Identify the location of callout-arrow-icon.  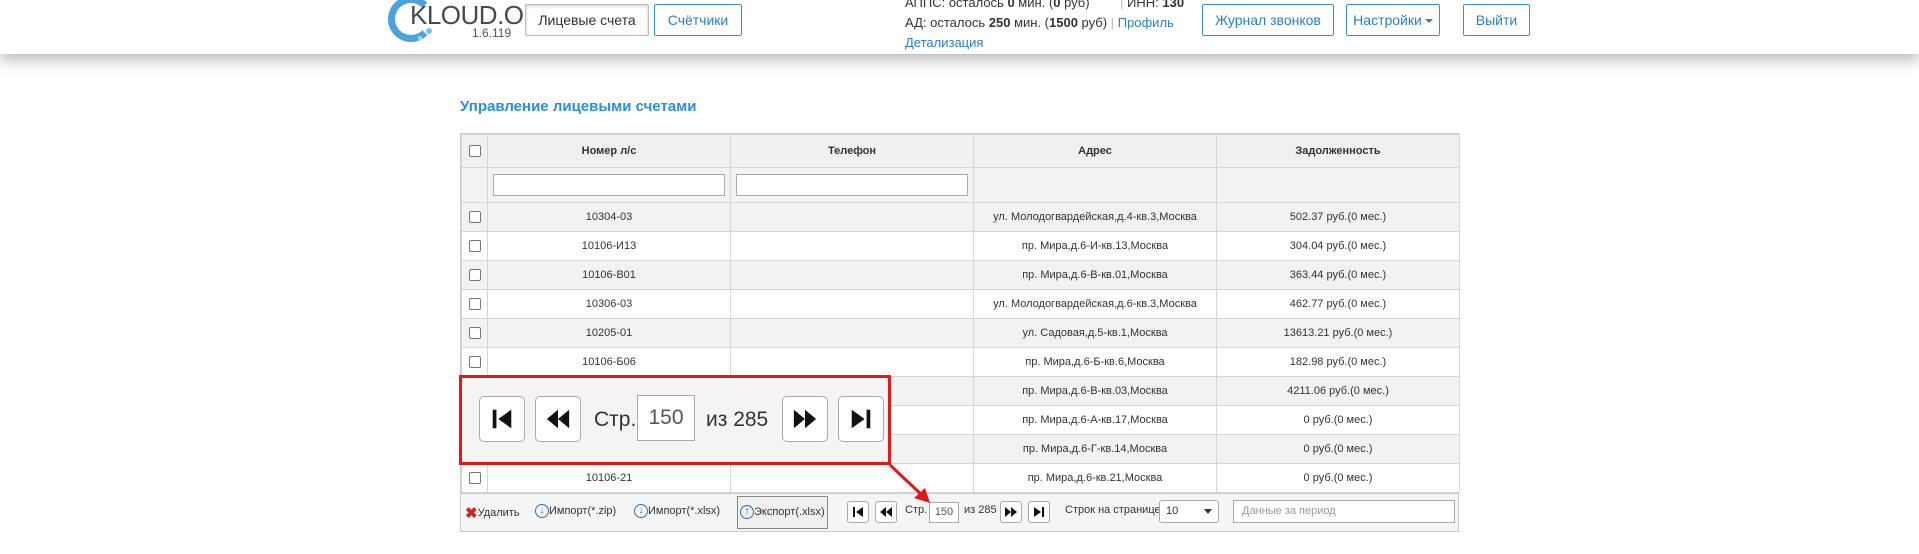
(909, 483).